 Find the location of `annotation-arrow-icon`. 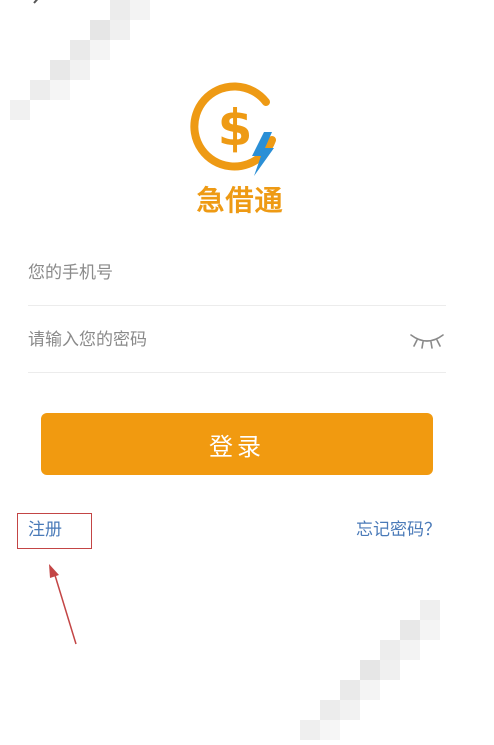

annotation-arrow-icon is located at coordinates (63, 604).